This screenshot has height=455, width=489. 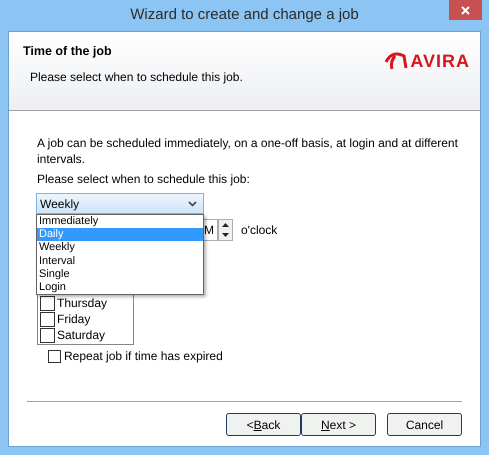 I want to click on day-label: Saturday, so click(x=81, y=335).